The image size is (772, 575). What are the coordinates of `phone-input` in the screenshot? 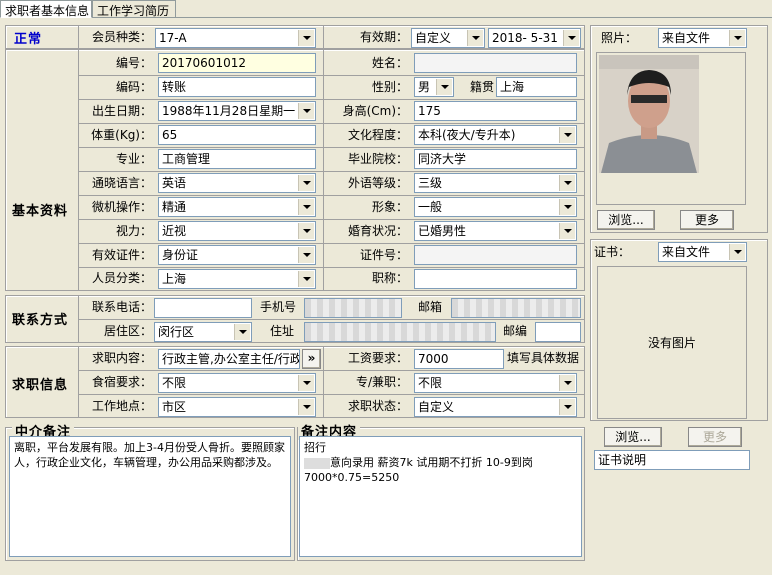 It's located at (203, 308).